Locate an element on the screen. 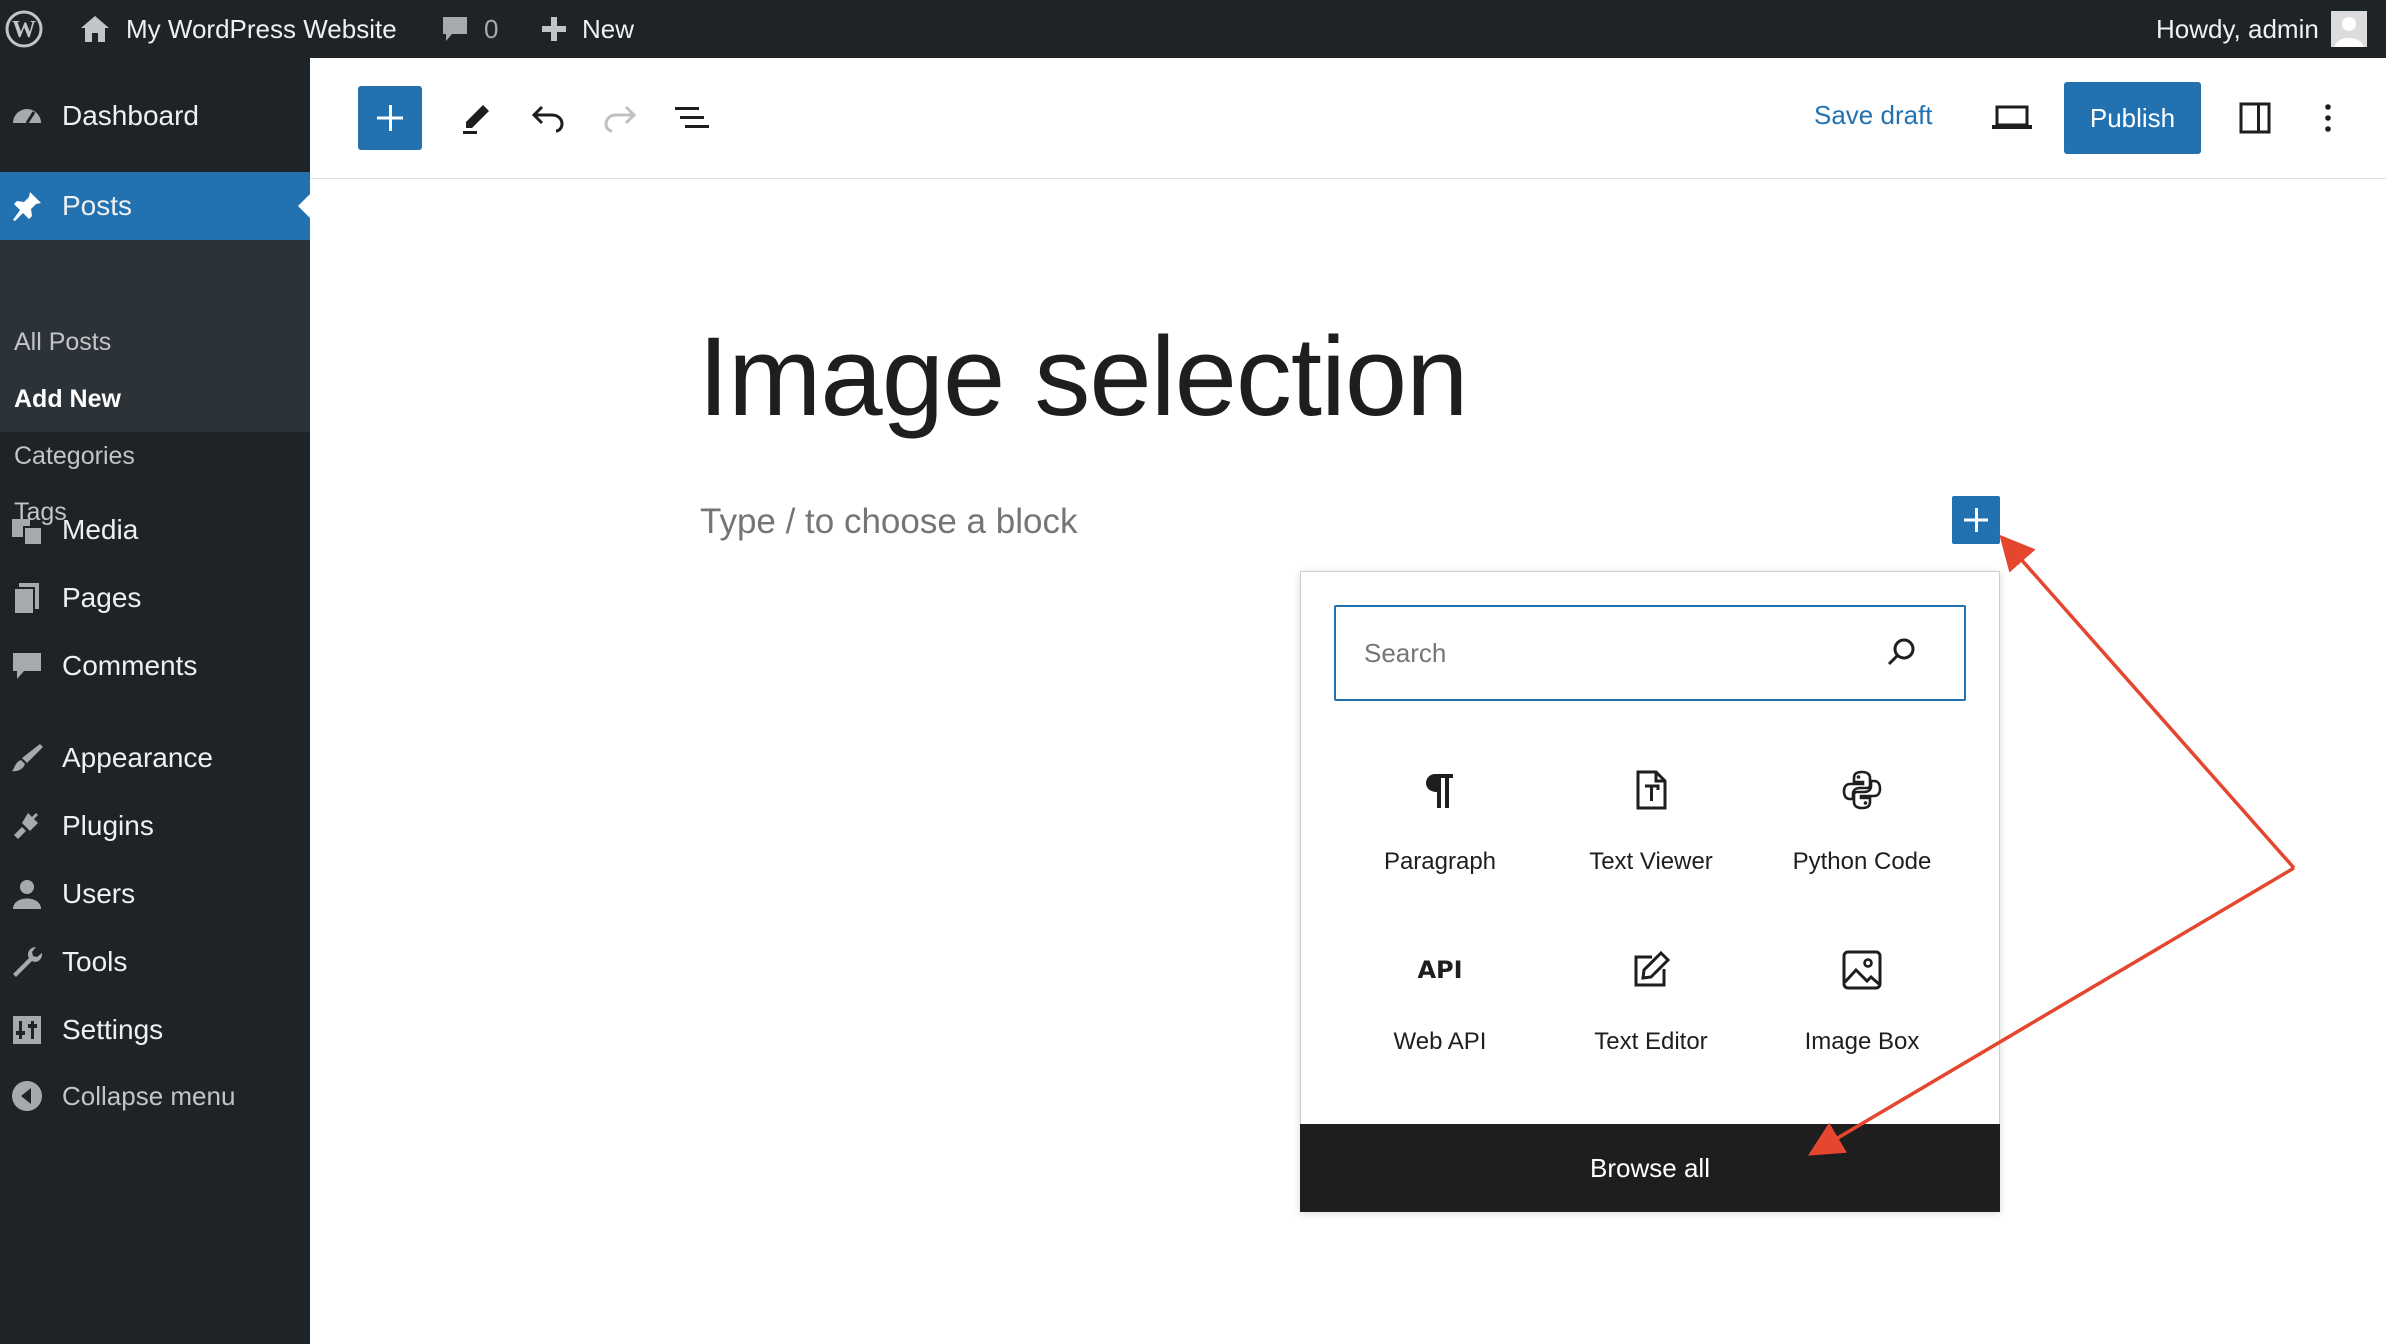 The width and height of the screenshot is (2386, 1344). dashboard-icon is located at coordinates (27, 116).